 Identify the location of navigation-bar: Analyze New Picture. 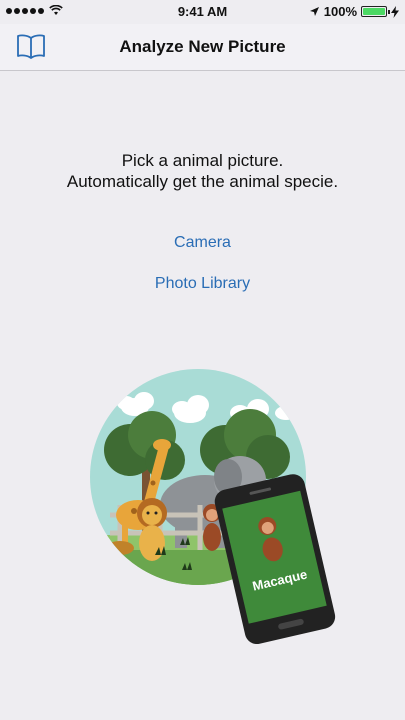
(202, 47).